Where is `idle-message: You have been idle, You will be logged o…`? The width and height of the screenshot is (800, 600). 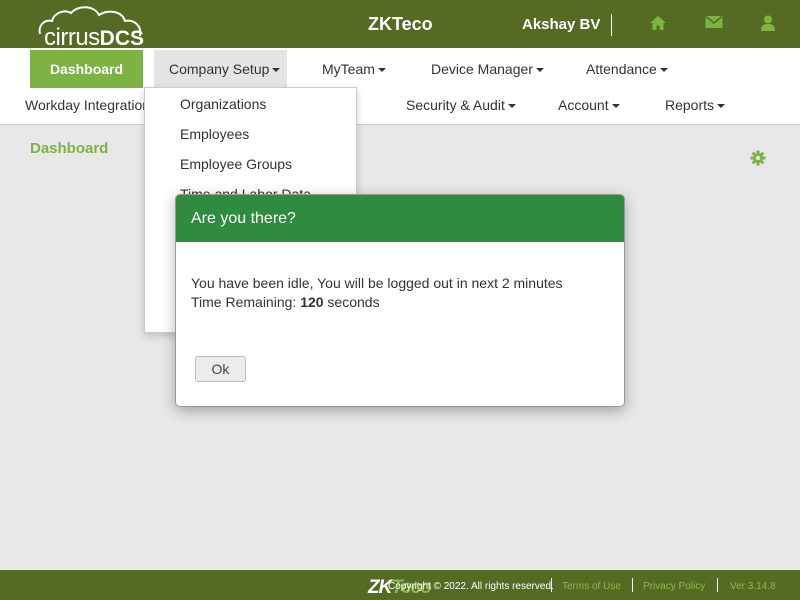 idle-message: You have been idle, You will be logged o… is located at coordinates (377, 283).